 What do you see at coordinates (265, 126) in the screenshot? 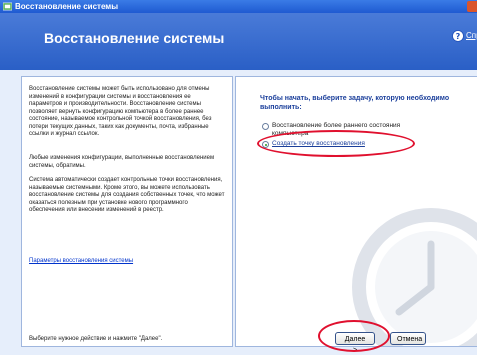
I see `radio-restore-earlier` at bounding box center [265, 126].